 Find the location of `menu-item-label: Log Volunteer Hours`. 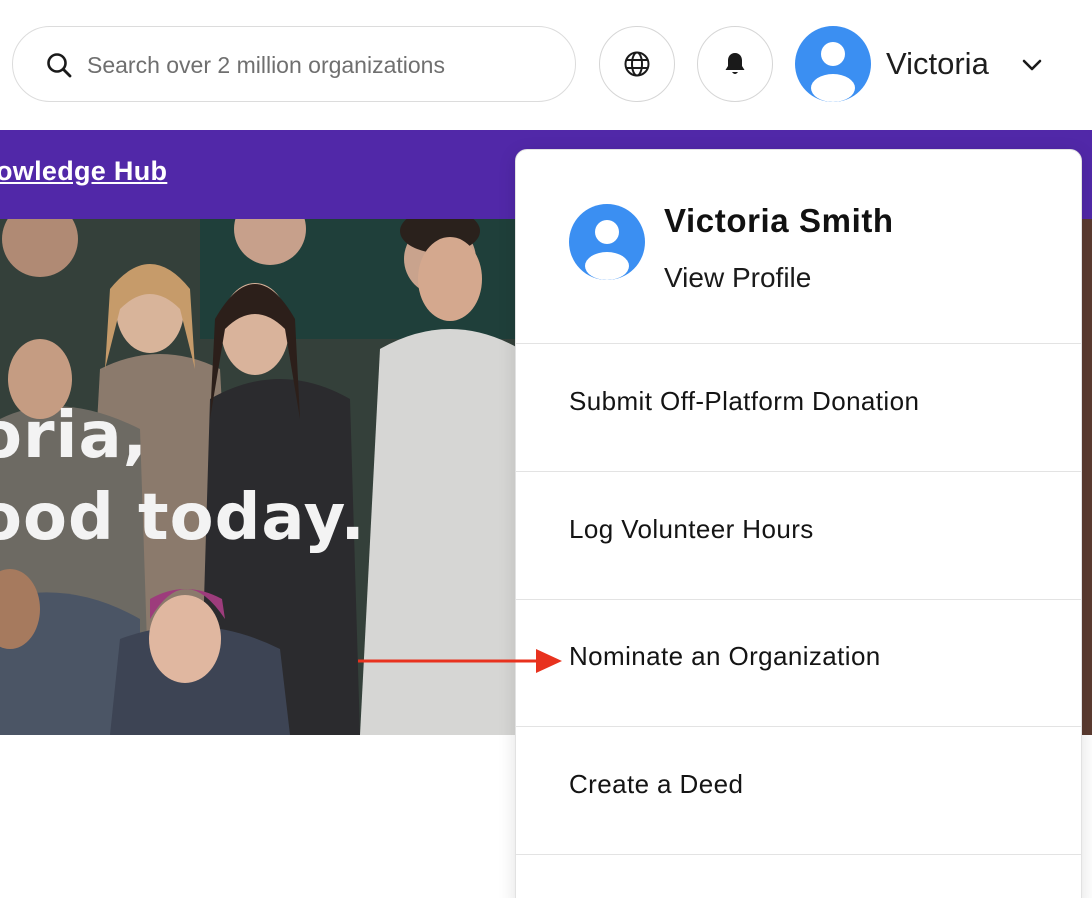

menu-item-label: Log Volunteer Hours is located at coordinates (691, 529).